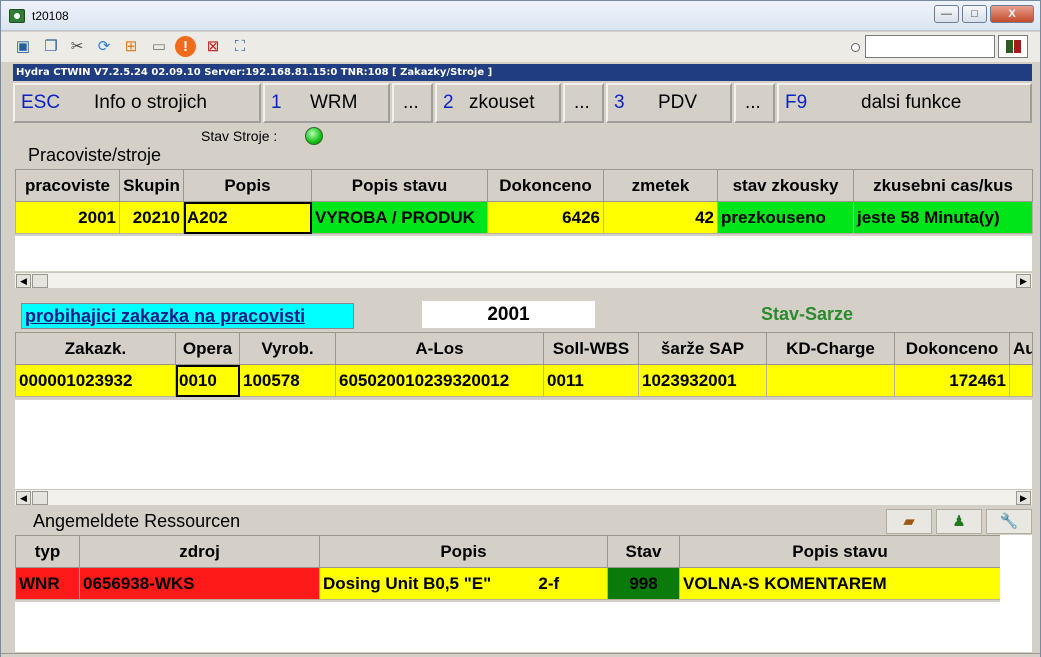  What do you see at coordinates (909, 521) in the screenshot?
I see `stack-icon: ▰` at bounding box center [909, 521].